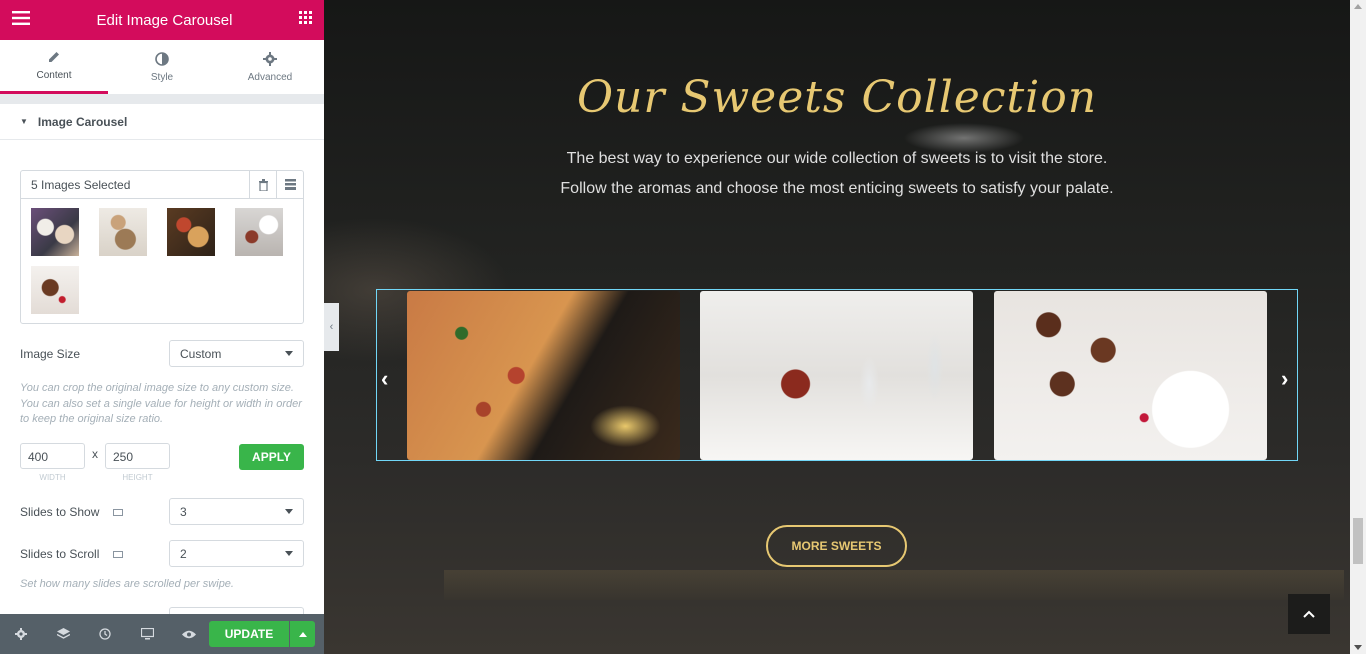 Image resolution: width=1366 pixels, height=654 pixels. I want to click on section-image-carousel: ▼ Image Carousel, so click(162, 122).